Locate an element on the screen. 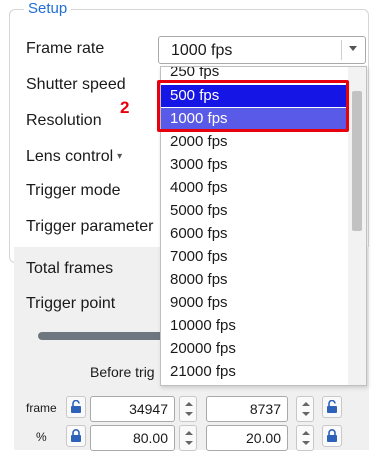 The image size is (375, 451). option-7000-fps: 7000 fps is located at coordinates (255, 257).